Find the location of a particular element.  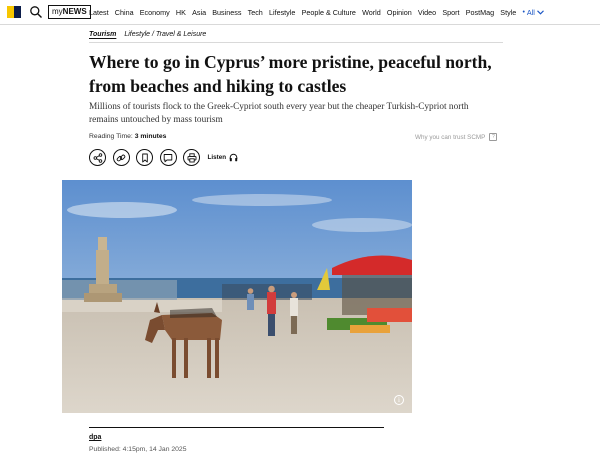

nav-link-china: China is located at coordinates (124, 12).